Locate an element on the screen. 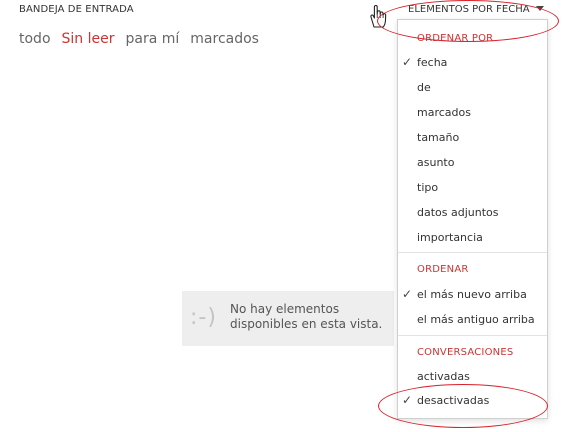 This screenshot has height=432, width=562. menu-item-label: activadas is located at coordinates (443, 376).